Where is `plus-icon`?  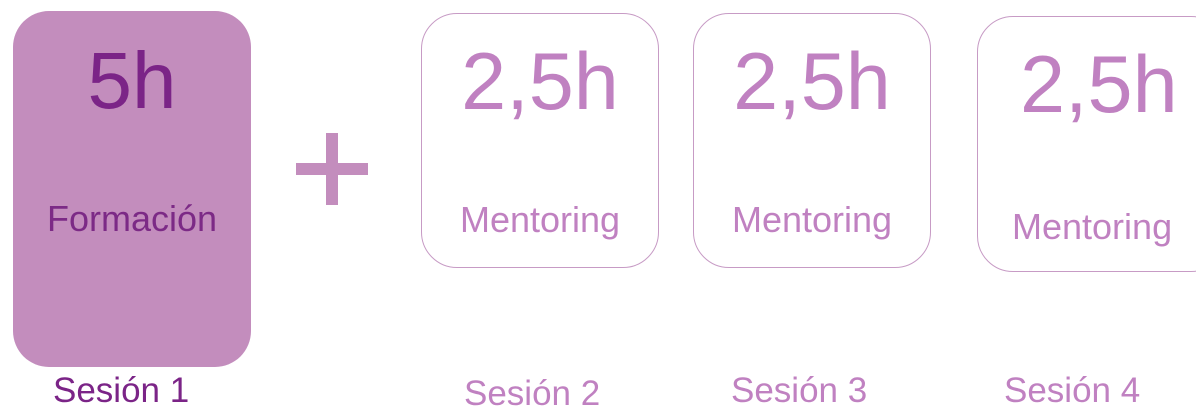 plus-icon is located at coordinates (332, 169).